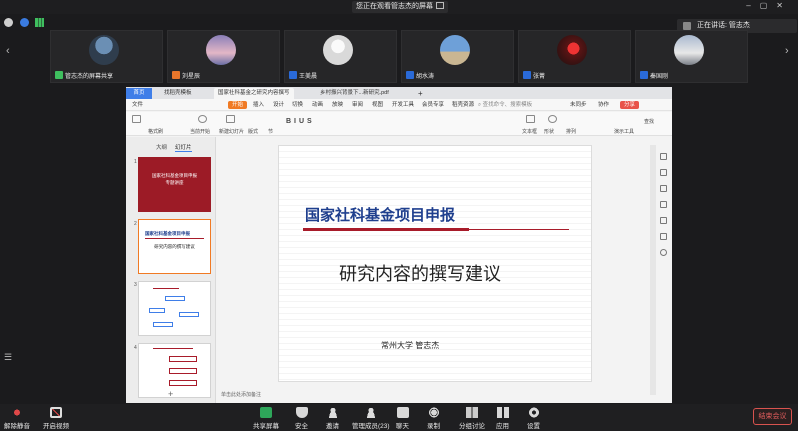 This screenshot has width=798, height=431. Describe the element at coordinates (472, 418) in the screenshot. I see `breakout-button: 分组讨论` at that location.